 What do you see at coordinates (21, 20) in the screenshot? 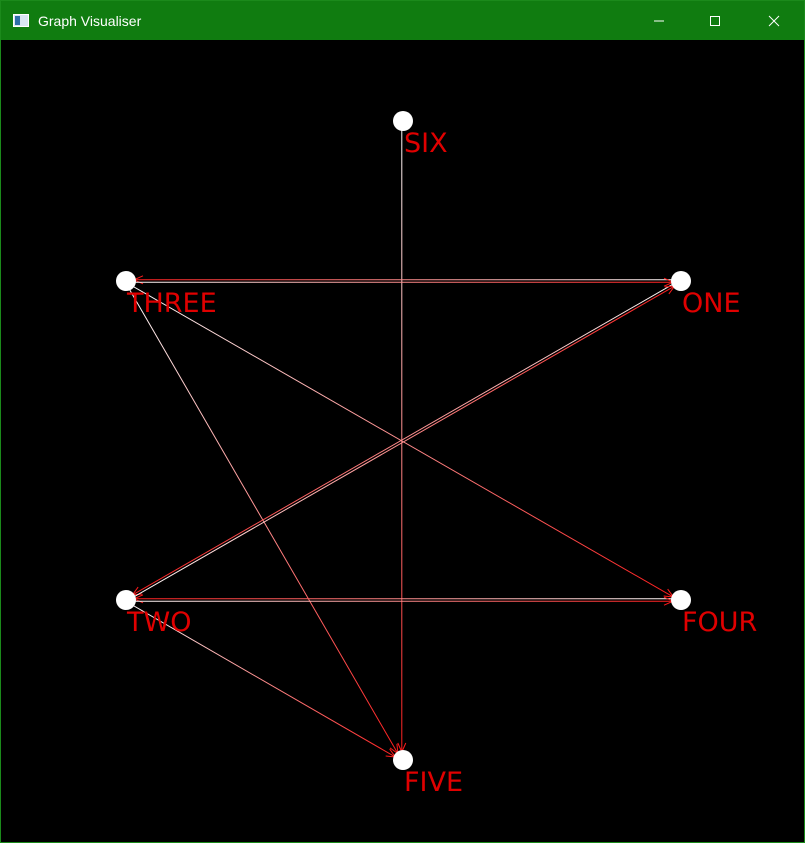
I see `app-window-icon` at bounding box center [21, 20].